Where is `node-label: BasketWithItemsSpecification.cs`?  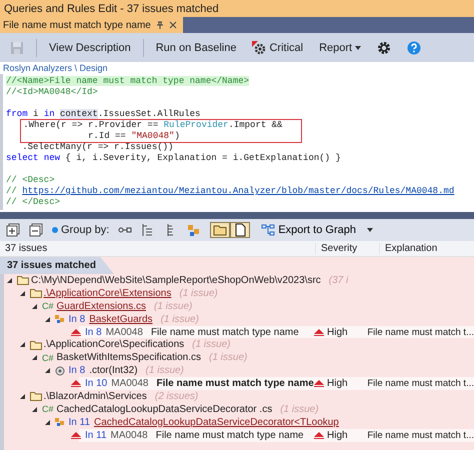 node-label: BasketWithItemsSpecification.cs is located at coordinates (129, 358).